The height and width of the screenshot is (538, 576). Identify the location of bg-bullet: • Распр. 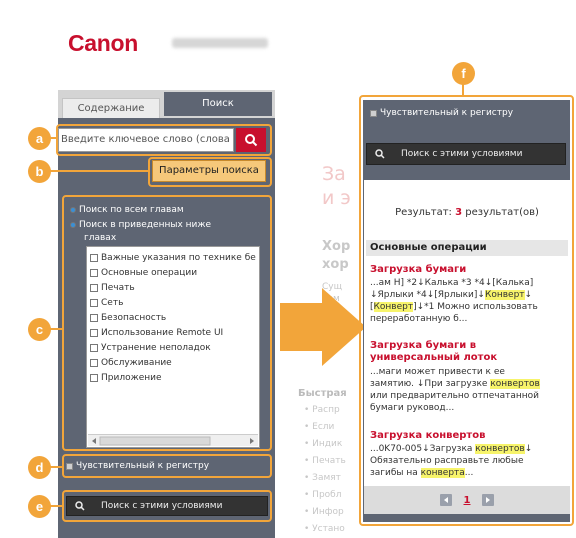
(322, 410).